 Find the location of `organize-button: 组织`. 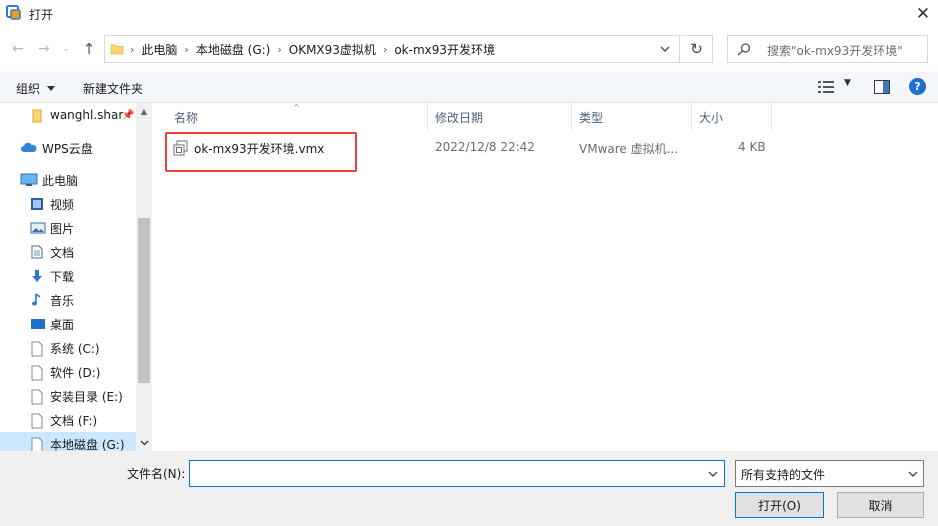

organize-button: 组织 is located at coordinates (36, 88).